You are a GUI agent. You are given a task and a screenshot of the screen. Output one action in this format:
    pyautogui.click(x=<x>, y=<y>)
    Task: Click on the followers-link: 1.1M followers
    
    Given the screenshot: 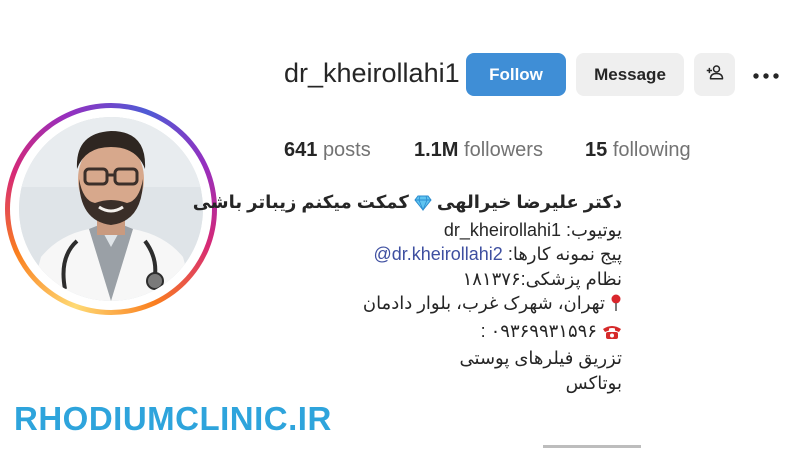 What is the action you would take?
    pyautogui.click(x=478, y=150)
    